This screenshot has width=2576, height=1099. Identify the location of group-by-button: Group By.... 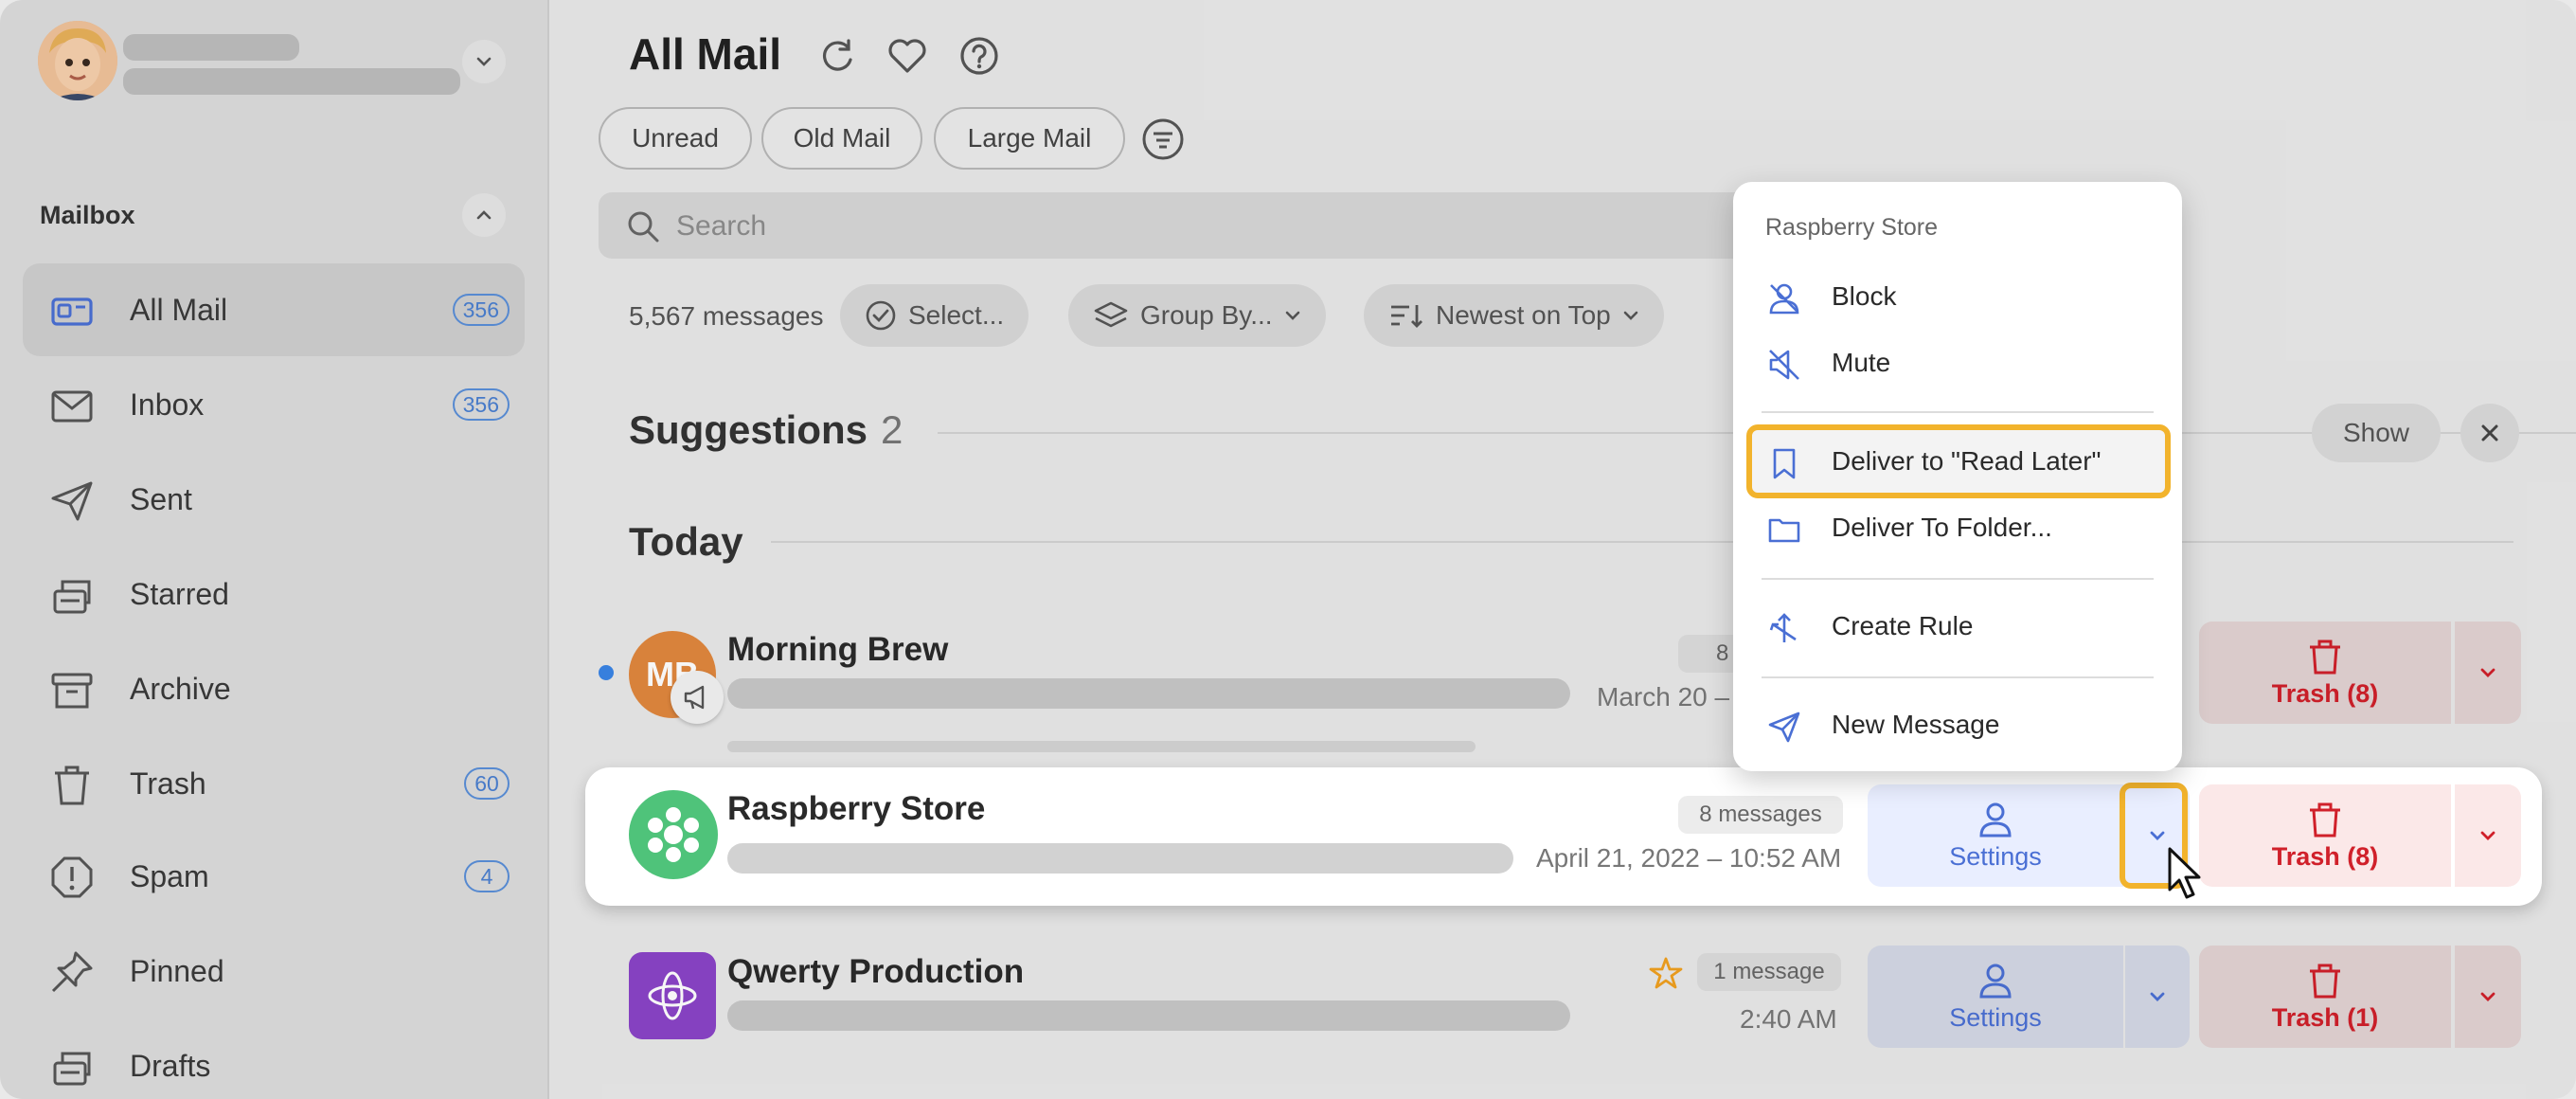
(1197, 316).